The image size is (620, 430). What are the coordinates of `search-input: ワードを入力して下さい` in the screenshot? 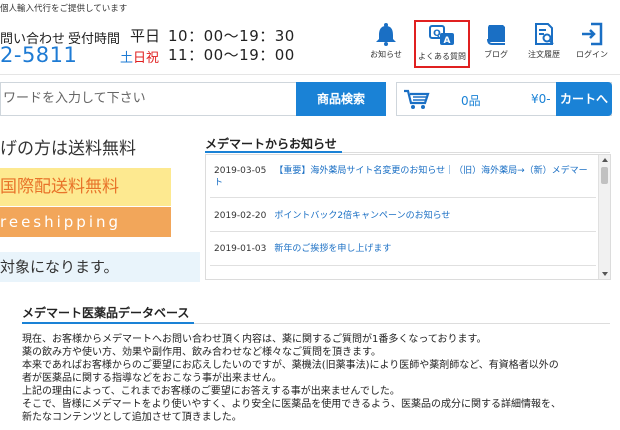 It's located at (148, 99).